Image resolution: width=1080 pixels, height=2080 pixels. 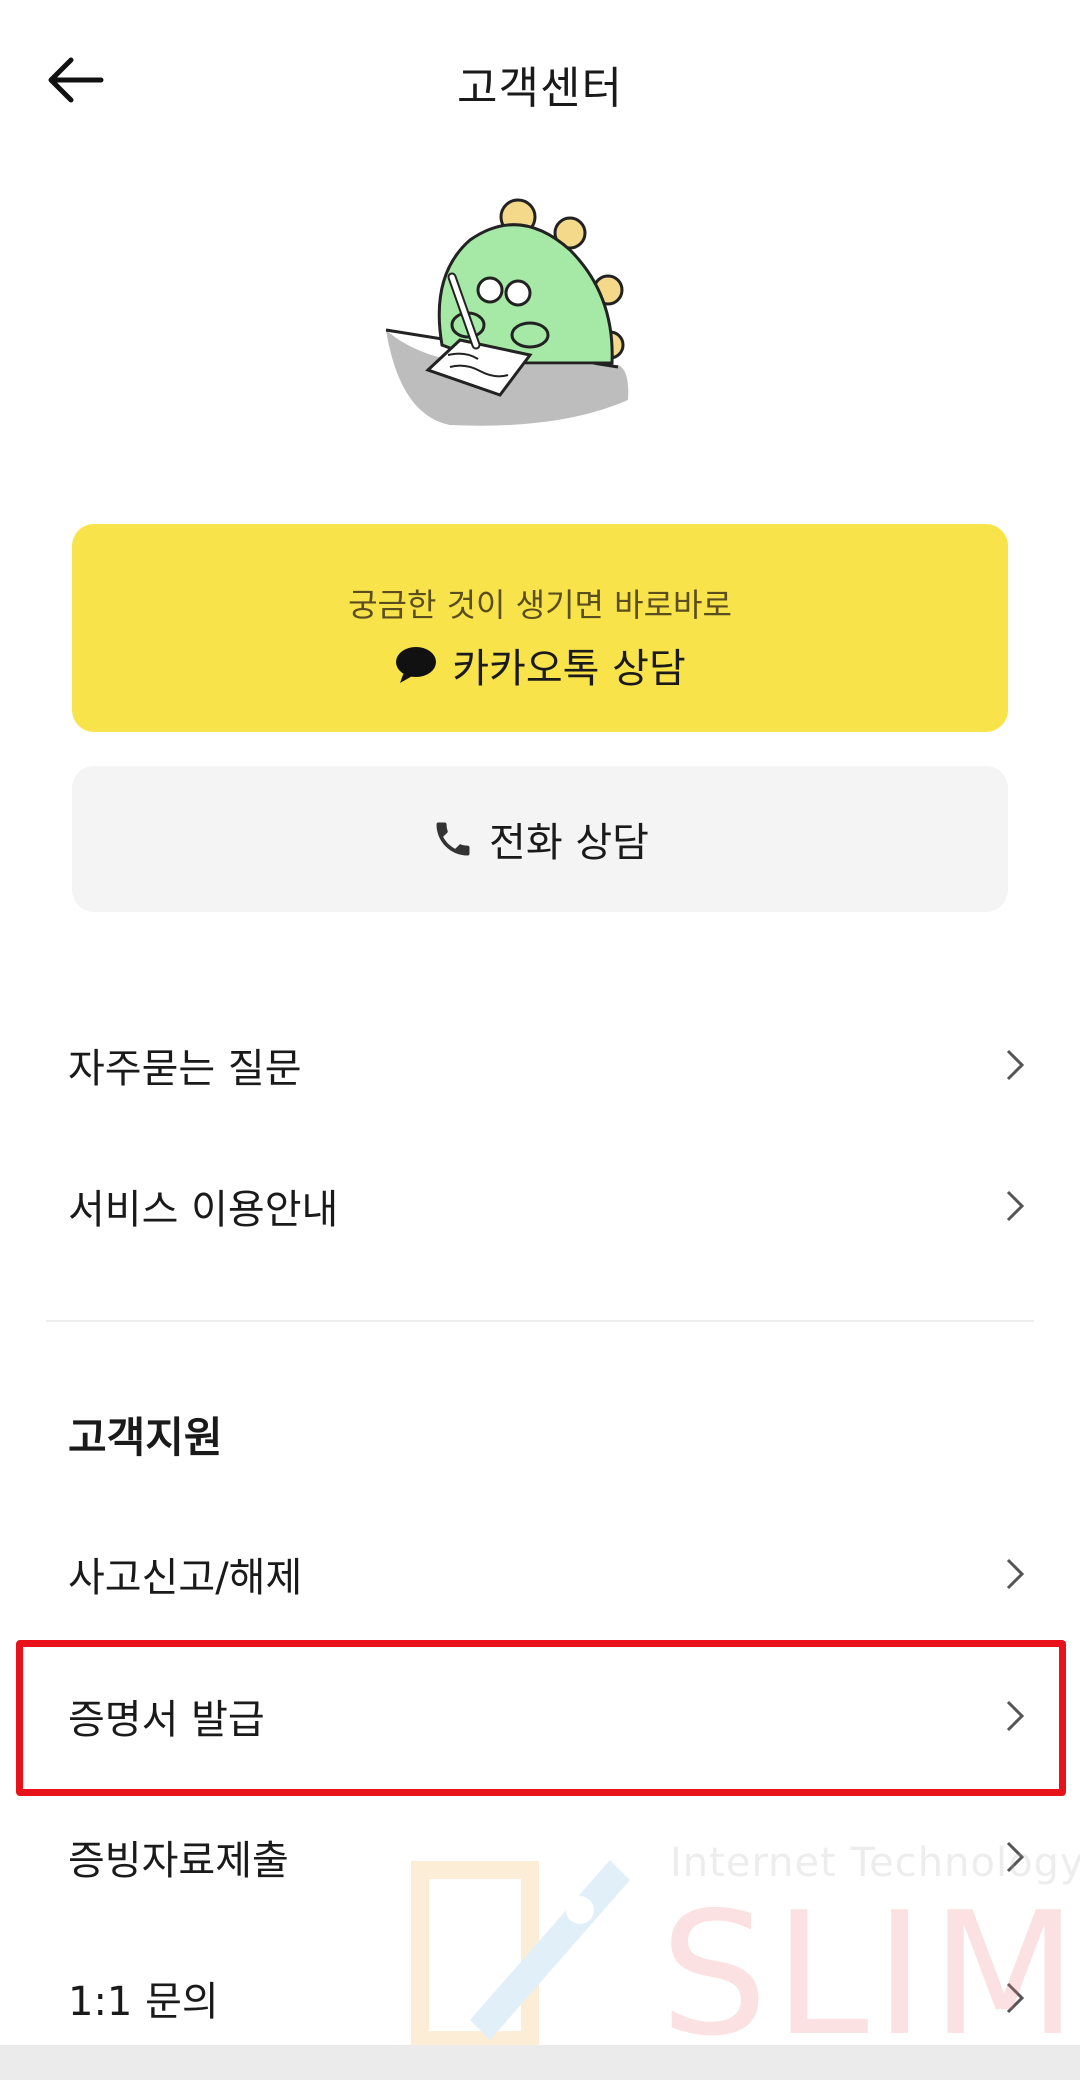 I want to click on menu-item-faq: 자주묻는 질문, so click(x=540, y=1065).